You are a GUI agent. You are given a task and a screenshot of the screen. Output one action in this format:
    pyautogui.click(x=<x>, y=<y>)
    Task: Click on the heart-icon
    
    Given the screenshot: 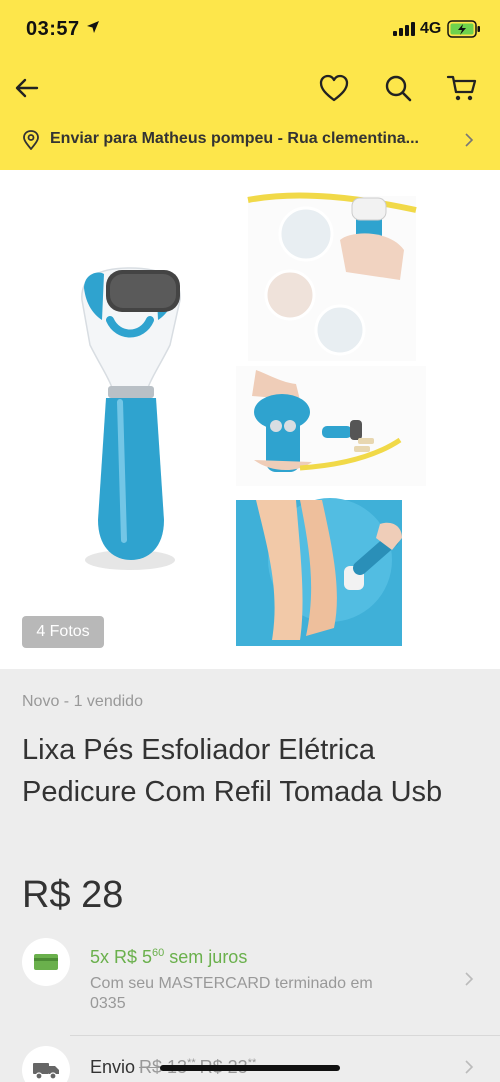 What is the action you would take?
    pyautogui.click(x=334, y=88)
    